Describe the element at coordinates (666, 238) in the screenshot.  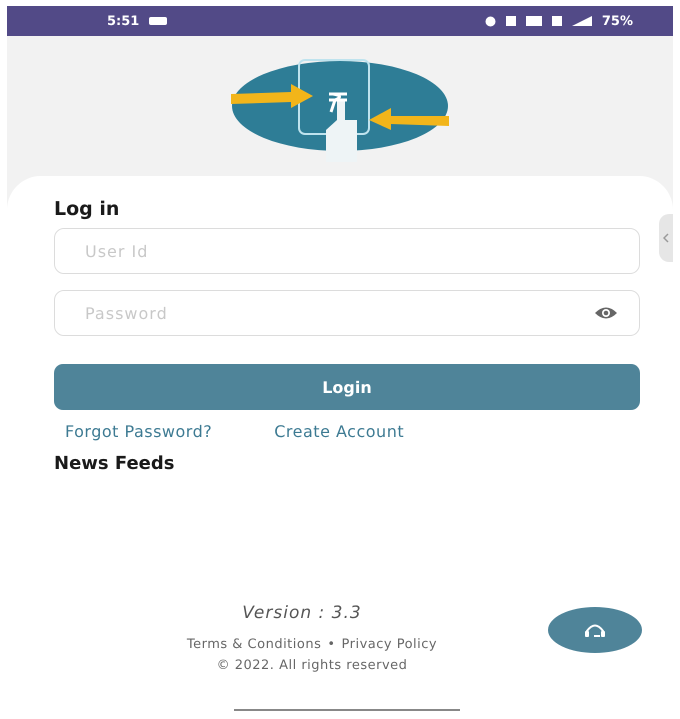
I see `chevron-left-icon` at that location.